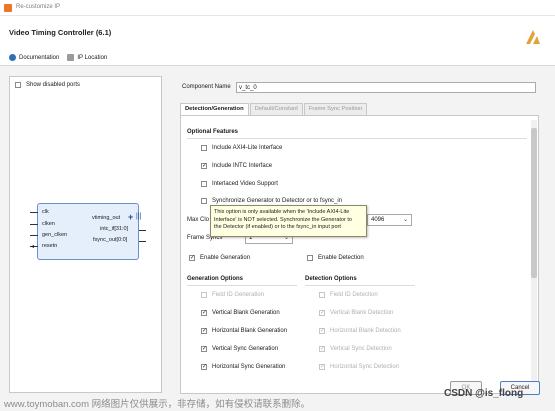 The width and height of the screenshot is (555, 411). I want to click on chevron-down-icon: ⌄, so click(405, 220).